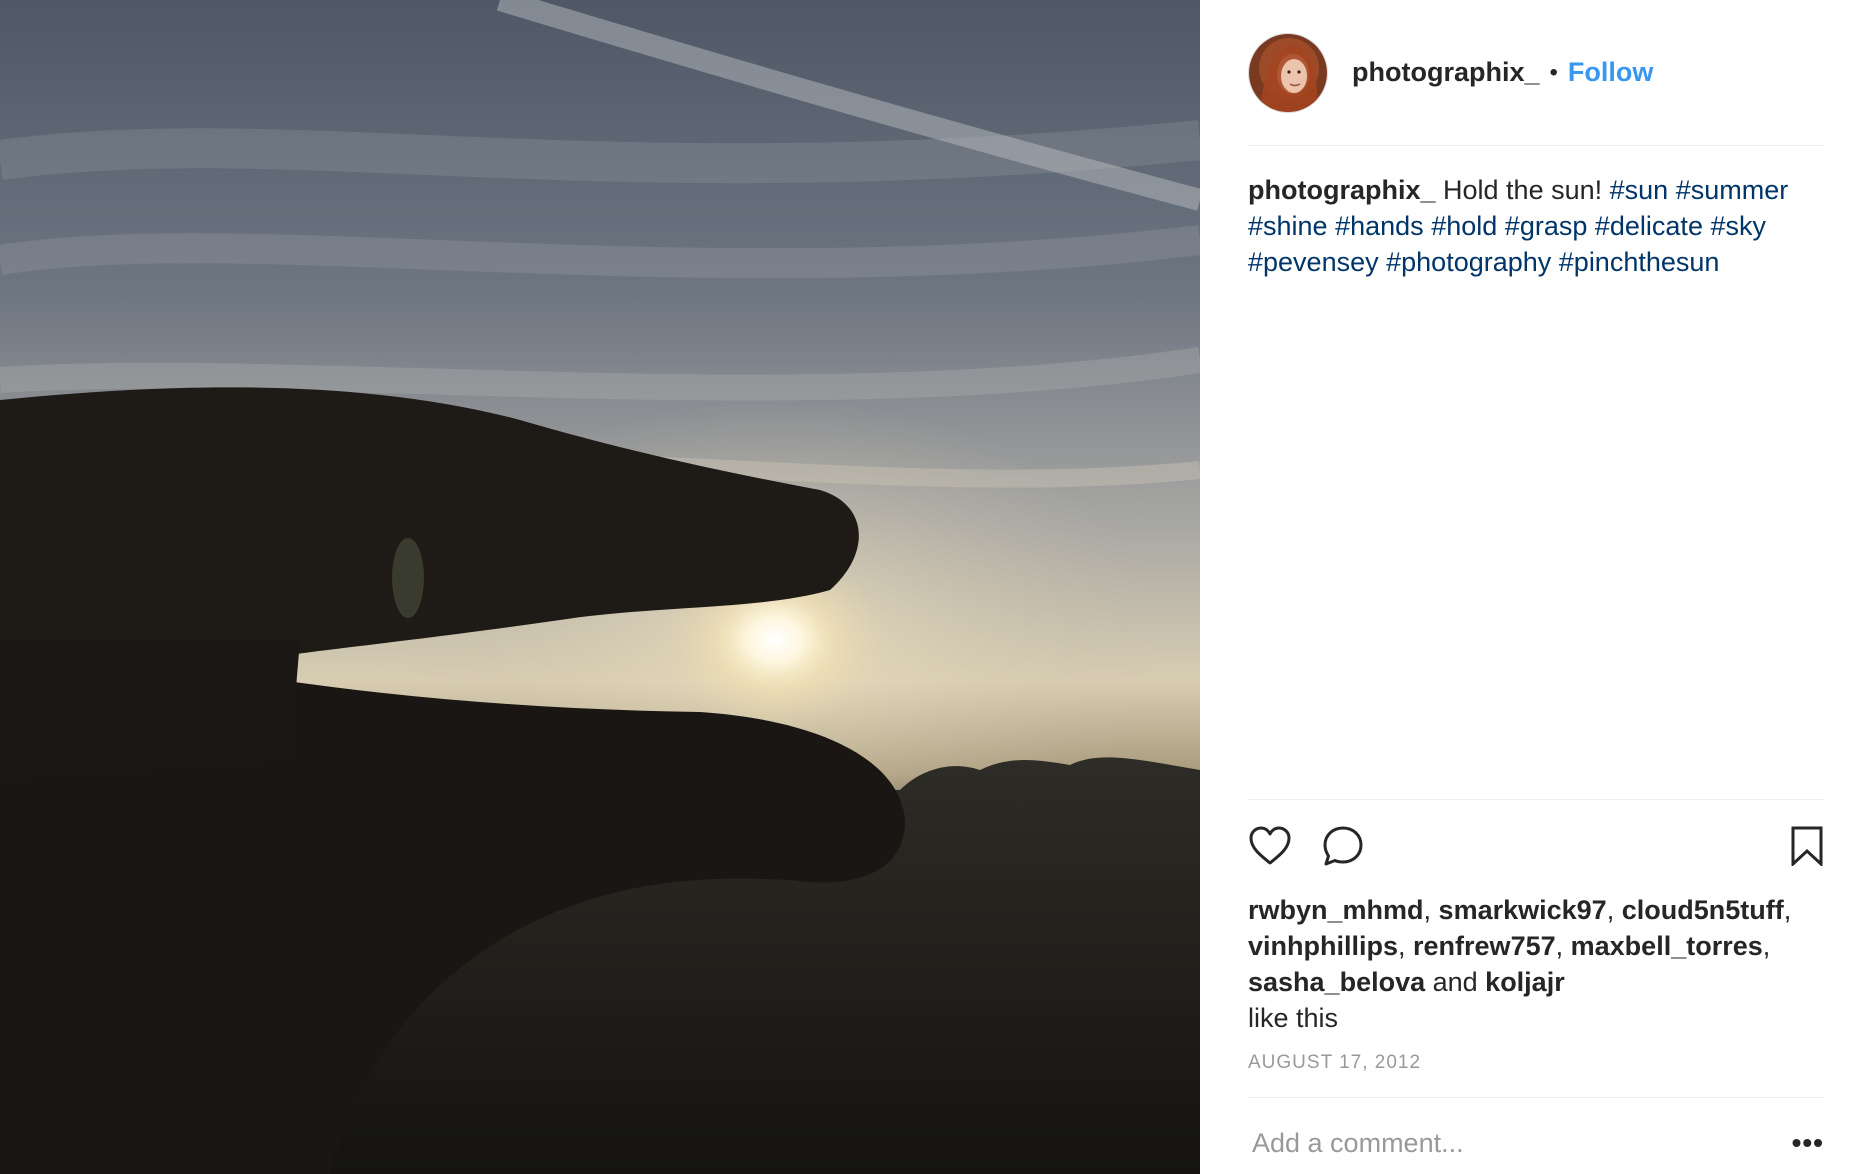 The height and width of the screenshot is (1174, 1852). Describe the element at coordinates (1639, 190) in the screenshot. I see `hashtag-link: #sun` at that location.